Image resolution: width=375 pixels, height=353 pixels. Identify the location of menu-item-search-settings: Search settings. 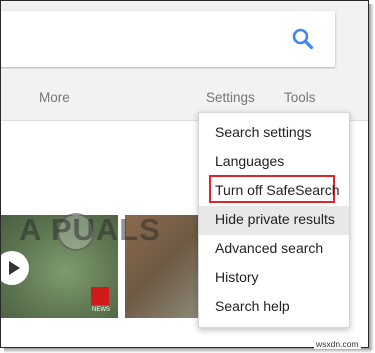
(274, 133).